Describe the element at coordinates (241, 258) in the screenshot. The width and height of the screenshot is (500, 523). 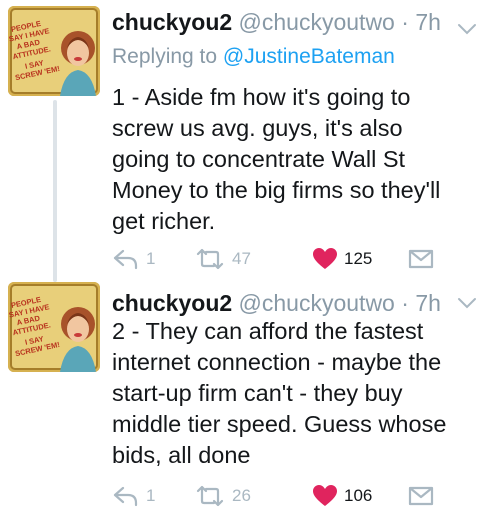
I see `retweet-count: 47` at that location.